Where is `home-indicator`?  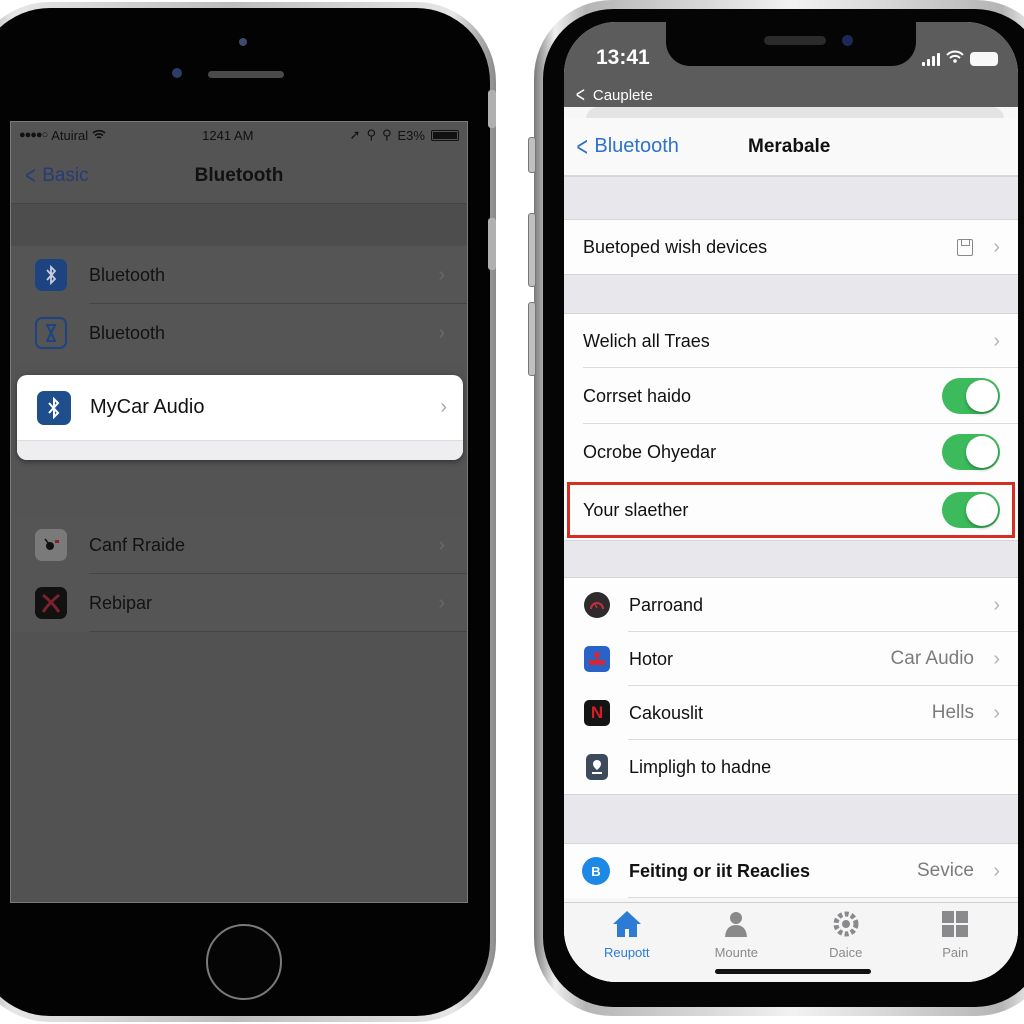
home-indicator is located at coordinates (793, 971).